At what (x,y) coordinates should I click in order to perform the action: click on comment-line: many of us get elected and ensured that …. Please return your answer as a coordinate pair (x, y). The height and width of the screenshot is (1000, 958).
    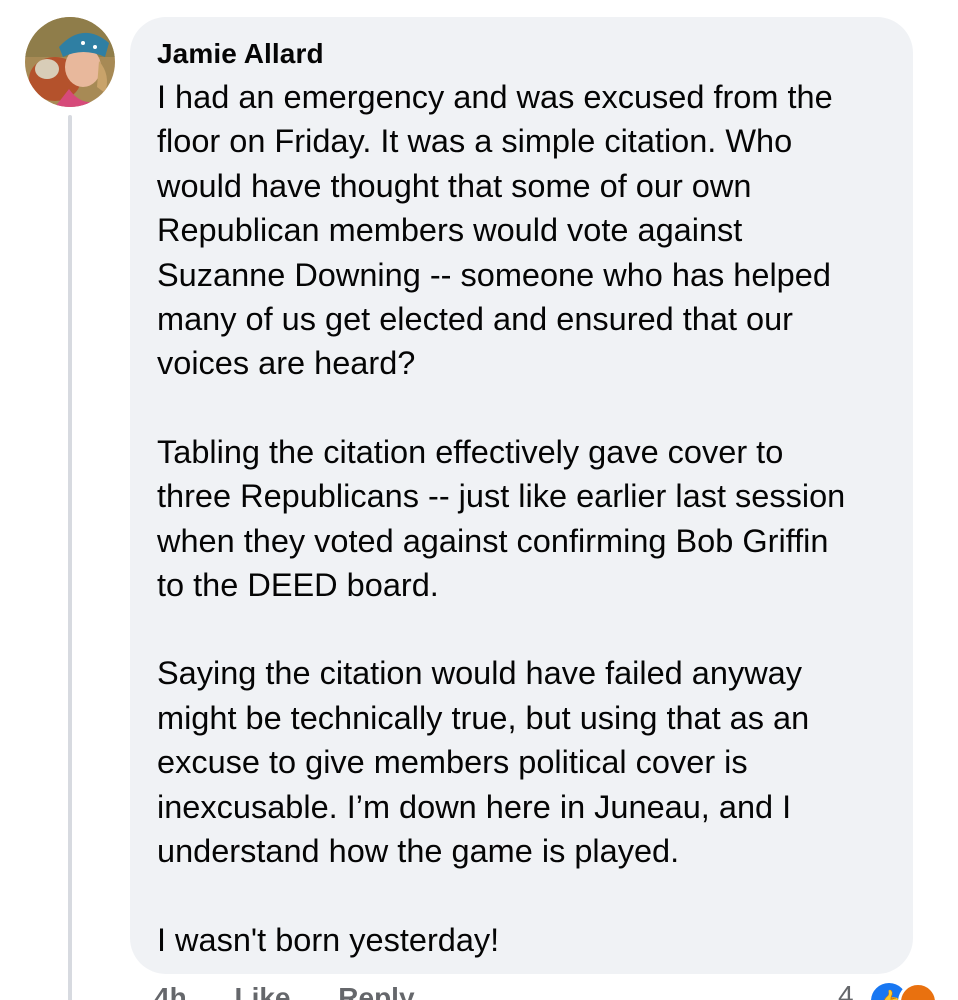
    Looking at the image, I should click on (475, 319).